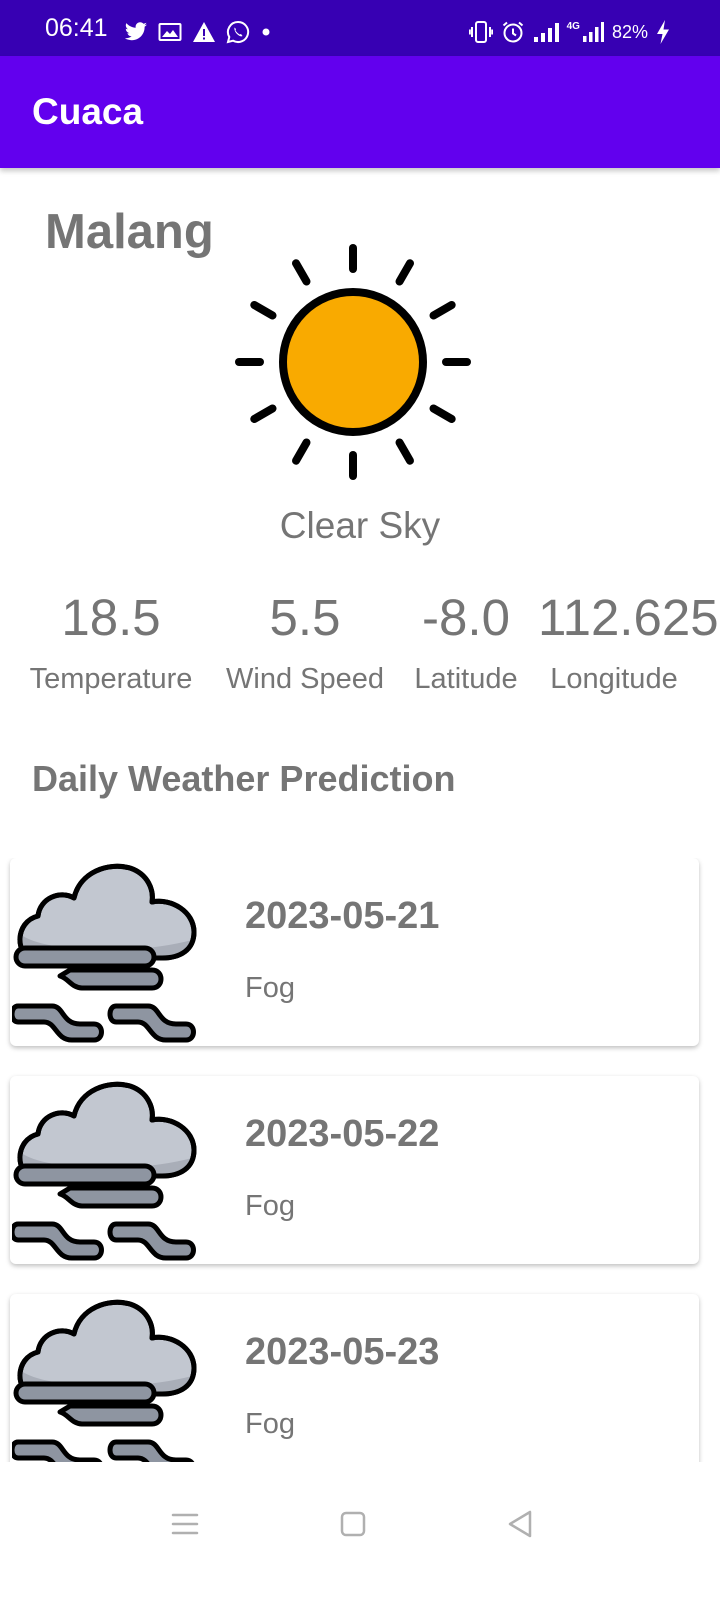 The width and height of the screenshot is (720, 1600). I want to click on stat-value: 18.5, so click(111, 617).